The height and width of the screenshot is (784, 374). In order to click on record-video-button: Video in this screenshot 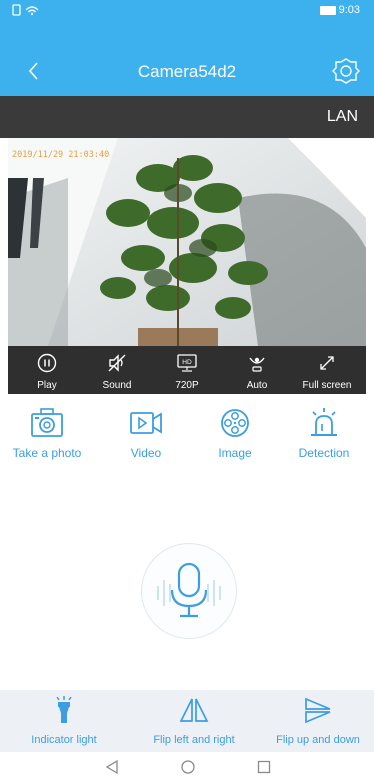, I will do `click(146, 432)`.